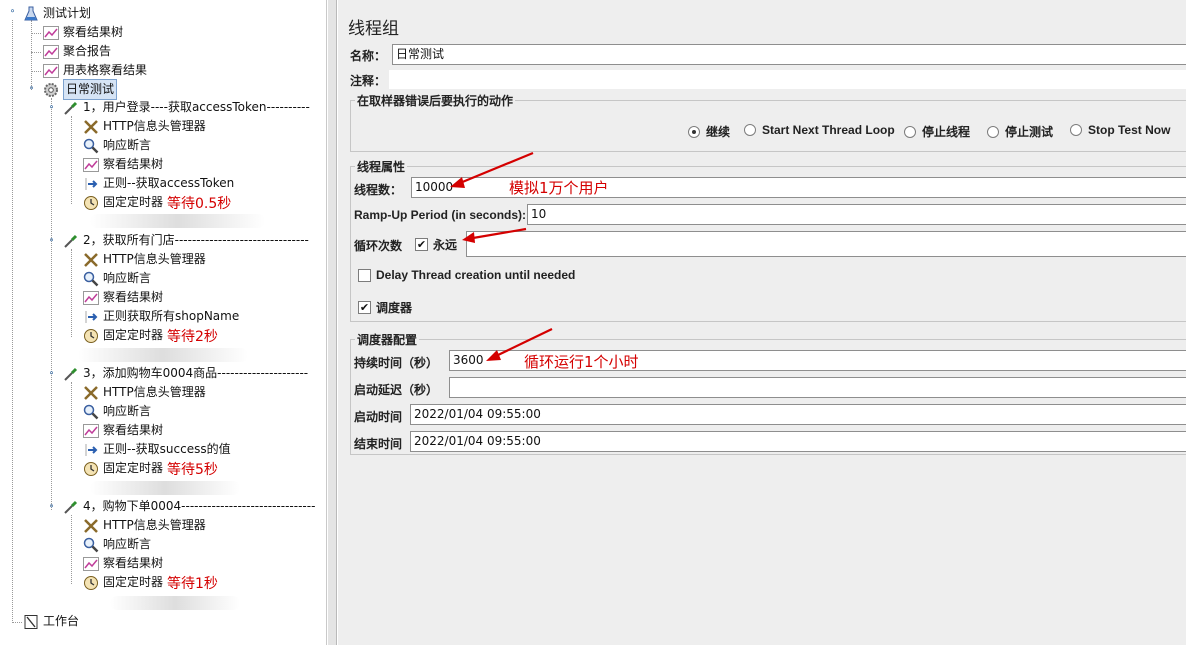  What do you see at coordinates (160, 316) in the screenshot?
I see `tree-node-extractor: 正则获取所有shopName` at bounding box center [160, 316].